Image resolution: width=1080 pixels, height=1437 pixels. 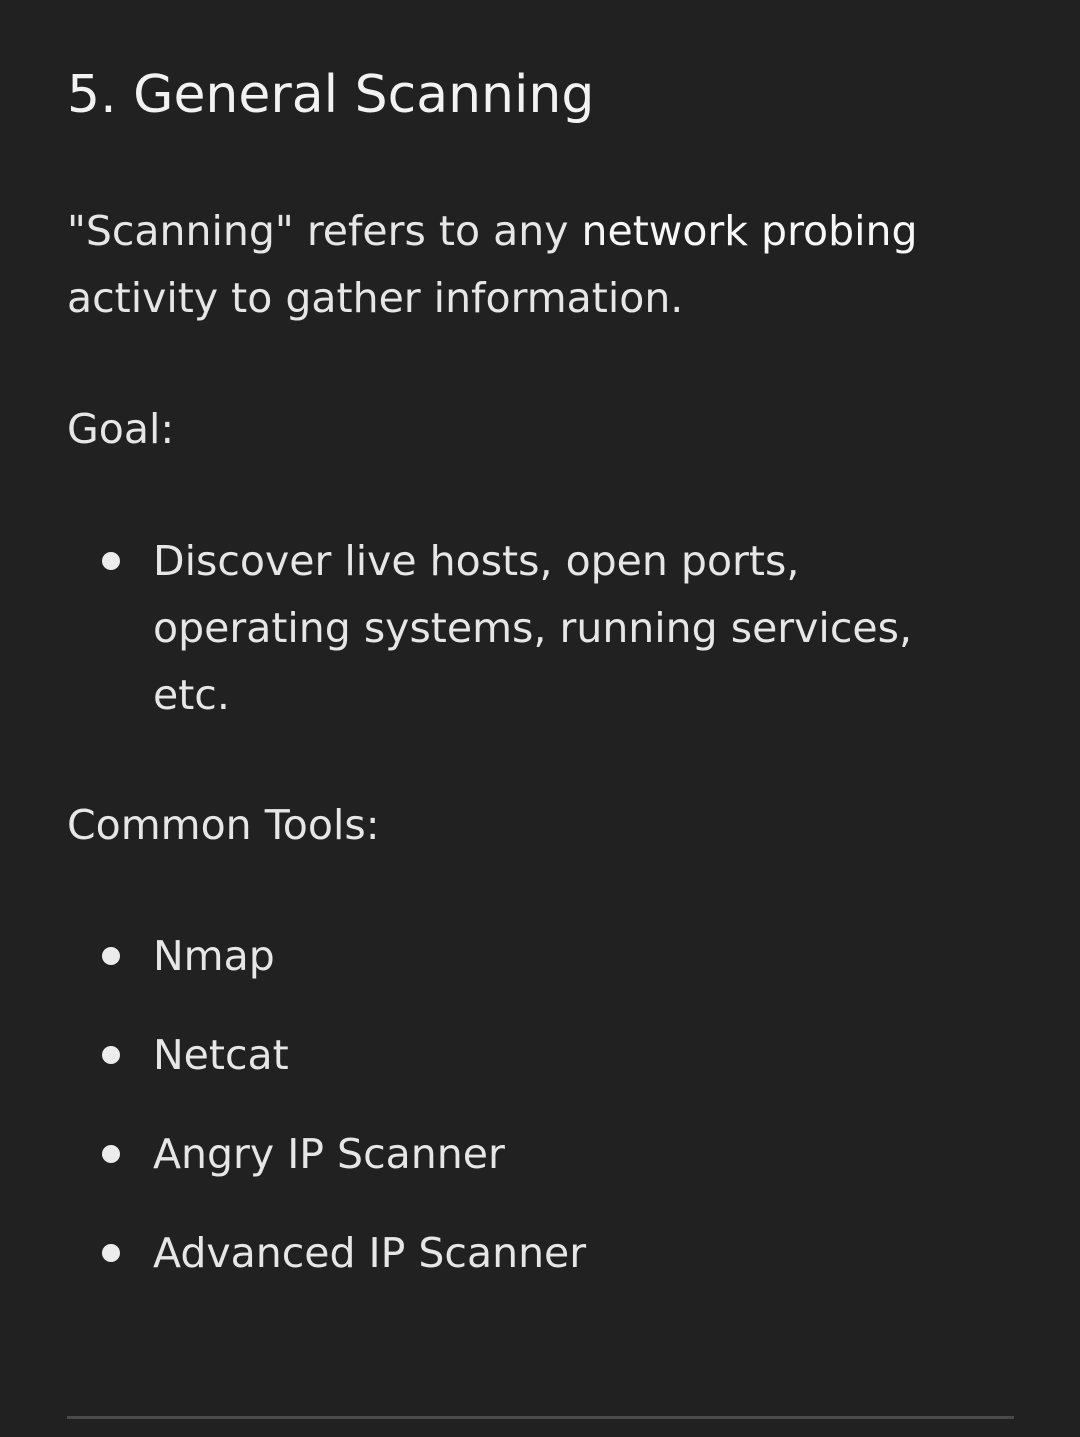 I want to click on list-item: Advanced IP Scanner, so click(x=532, y=1253).